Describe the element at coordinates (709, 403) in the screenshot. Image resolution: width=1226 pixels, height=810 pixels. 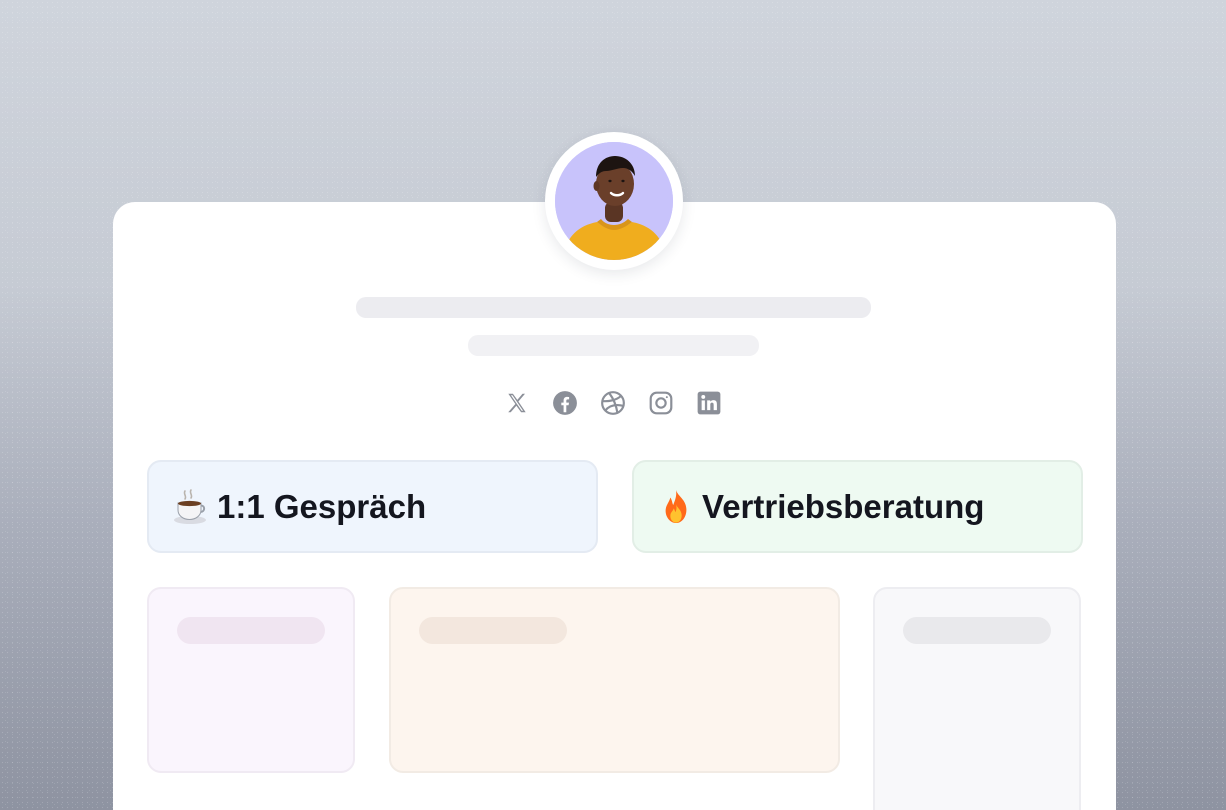
I see `linkedin-icon` at that location.